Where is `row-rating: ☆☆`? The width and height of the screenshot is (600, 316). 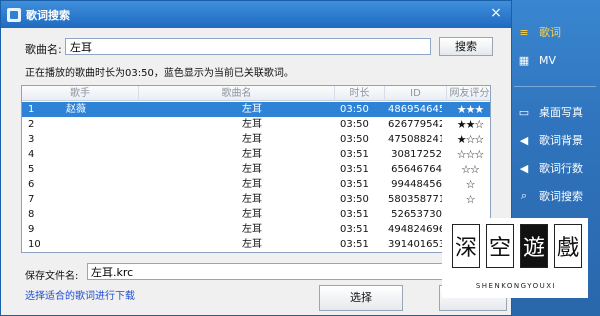
row-rating: ☆☆ is located at coordinates (470, 169).